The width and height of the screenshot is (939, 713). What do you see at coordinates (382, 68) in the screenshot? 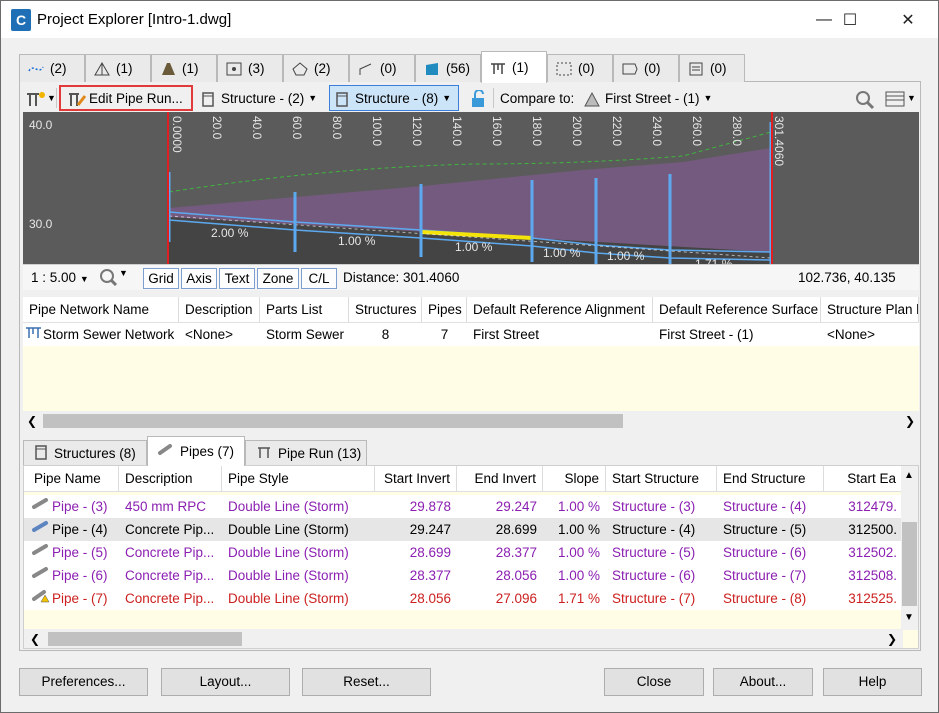
I see `tab-feature-lines: (0)` at bounding box center [382, 68].